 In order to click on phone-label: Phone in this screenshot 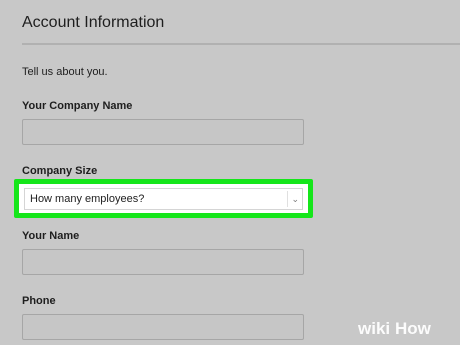, I will do `click(39, 301)`.